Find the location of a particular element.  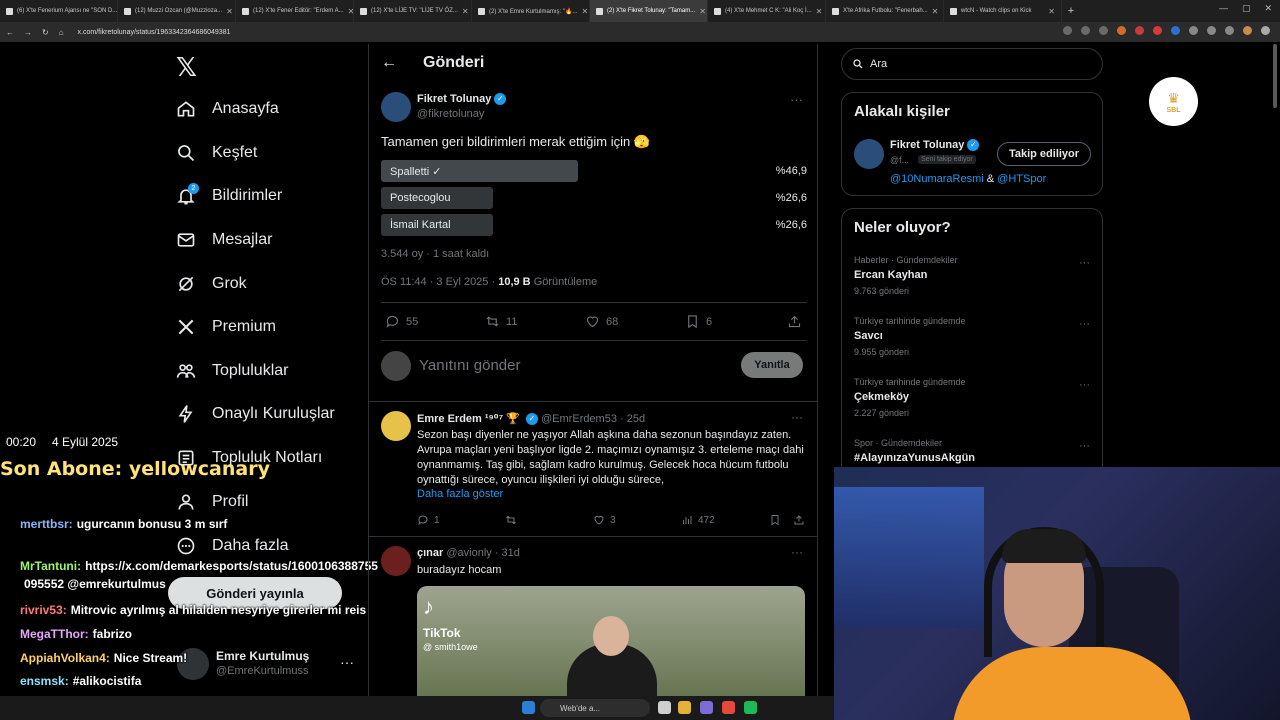

tab-favicon-icon is located at coordinates (599, 11).